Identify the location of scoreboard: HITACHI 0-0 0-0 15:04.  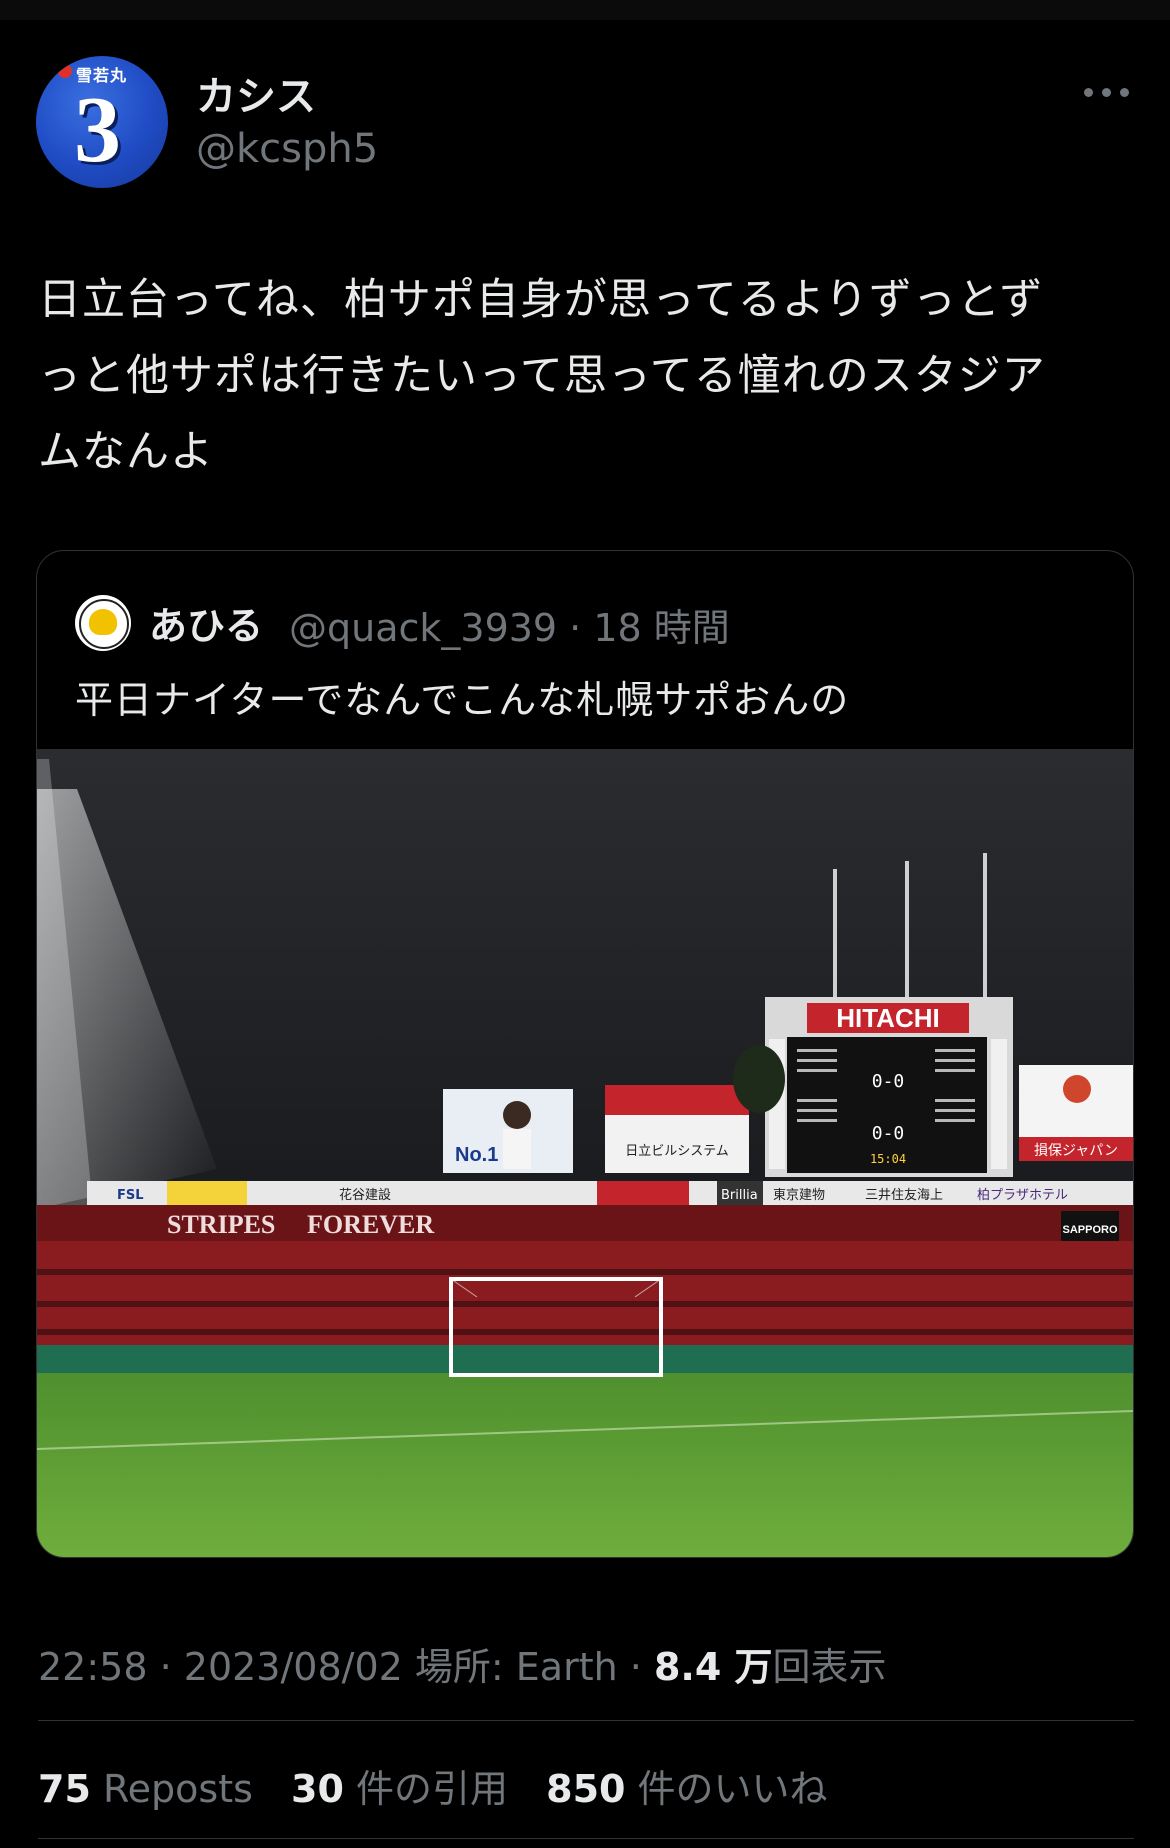
(889, 1087).